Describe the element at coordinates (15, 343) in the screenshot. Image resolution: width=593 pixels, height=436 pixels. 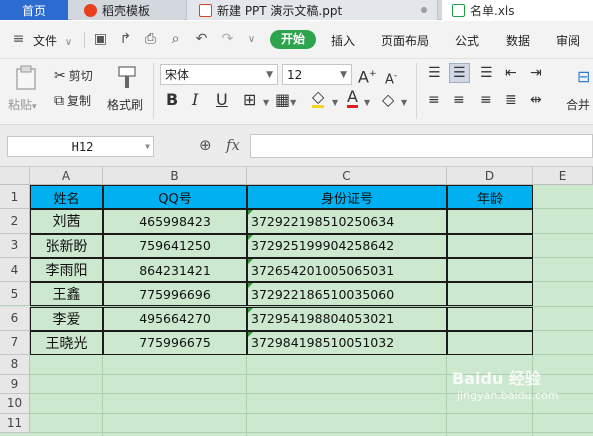
I see `row-header-7: 7` at that location.